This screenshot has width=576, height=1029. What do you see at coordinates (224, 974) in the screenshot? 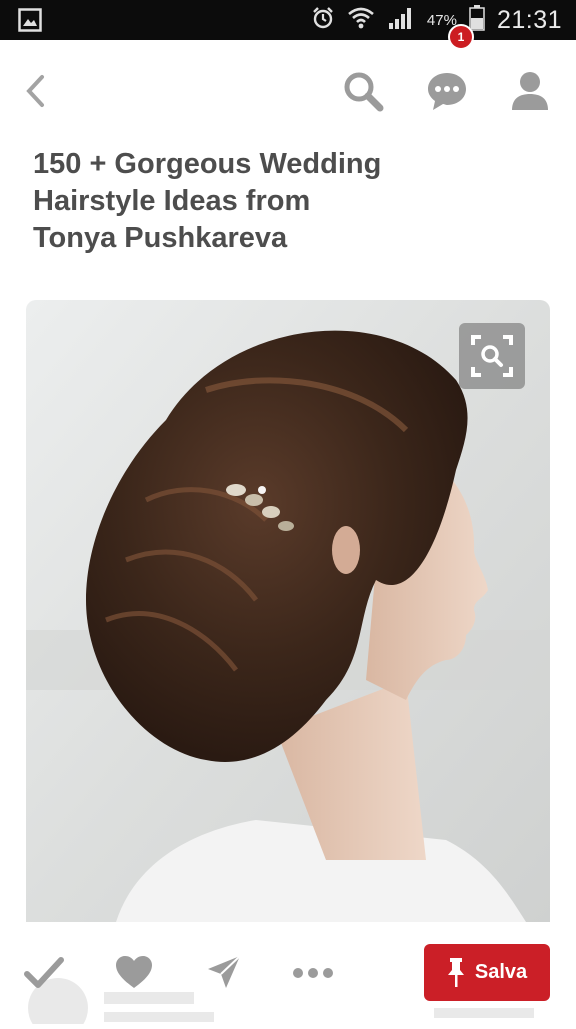
I see `send-icon` at bounding box center [224, 974].